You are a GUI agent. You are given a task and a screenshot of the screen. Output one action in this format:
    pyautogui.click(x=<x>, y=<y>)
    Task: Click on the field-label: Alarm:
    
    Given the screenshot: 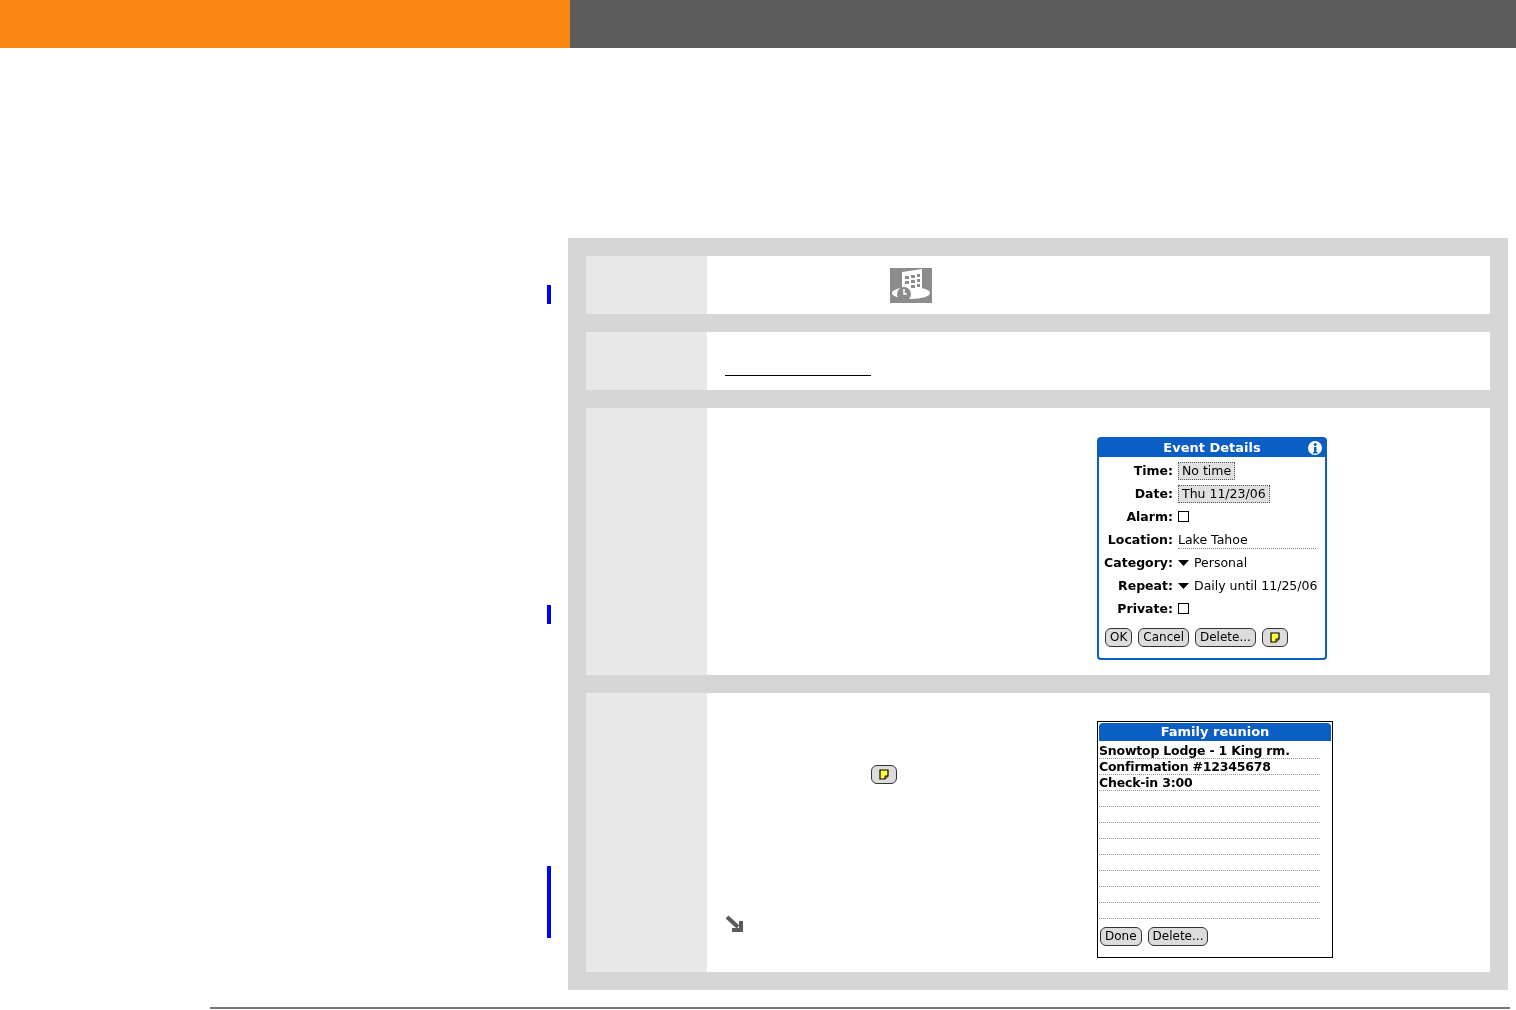 What is the action you would take?
    pyautogui.click(x=1149, y=516)
    